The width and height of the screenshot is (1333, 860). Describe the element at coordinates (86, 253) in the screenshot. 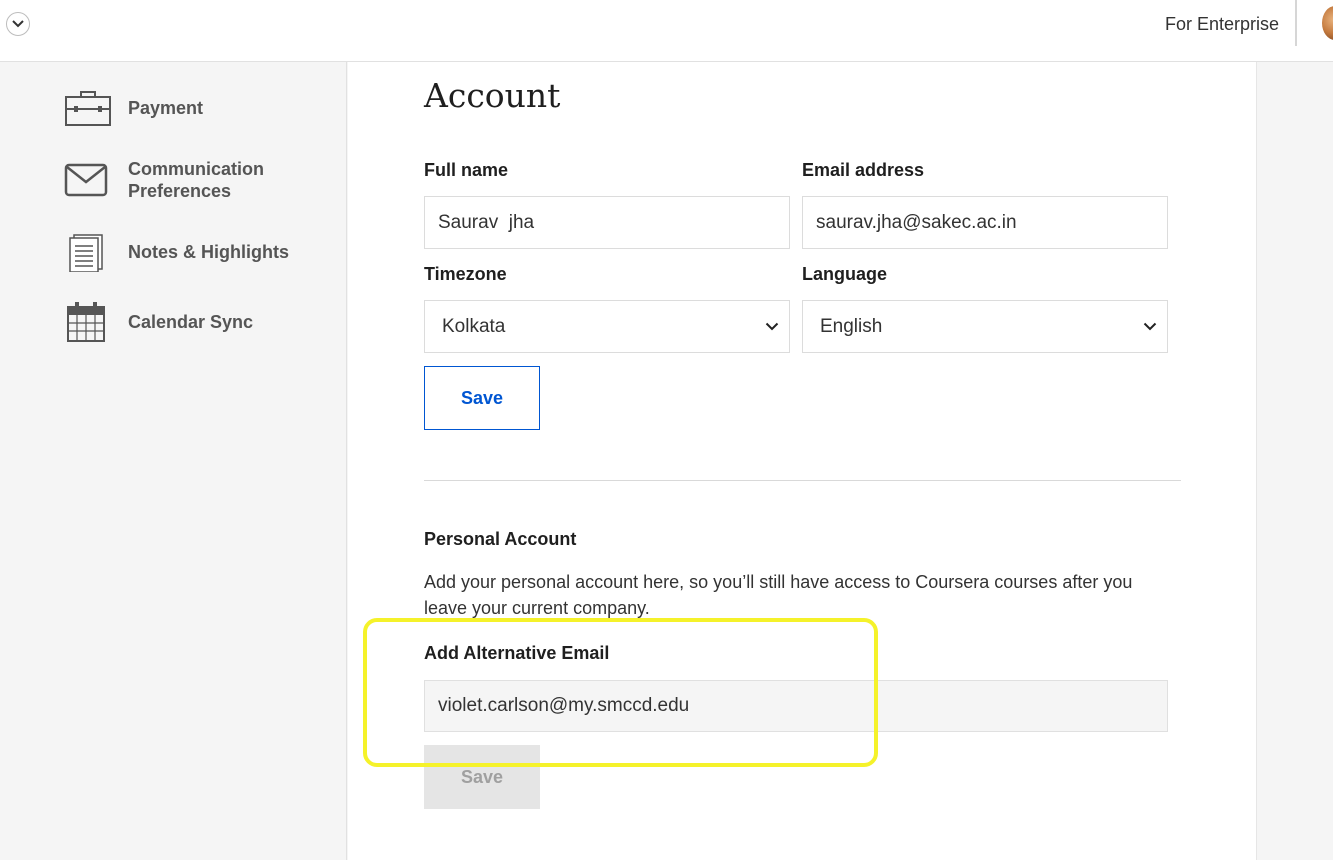

I see `notes-icon` at that location.